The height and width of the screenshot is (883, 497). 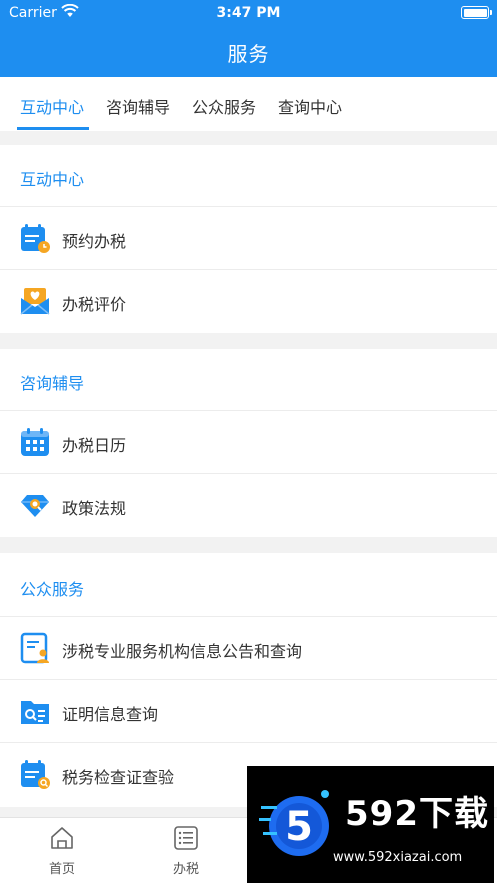 I want to click on tabbar-item-tax: 办税, so click(x=186, y=851).